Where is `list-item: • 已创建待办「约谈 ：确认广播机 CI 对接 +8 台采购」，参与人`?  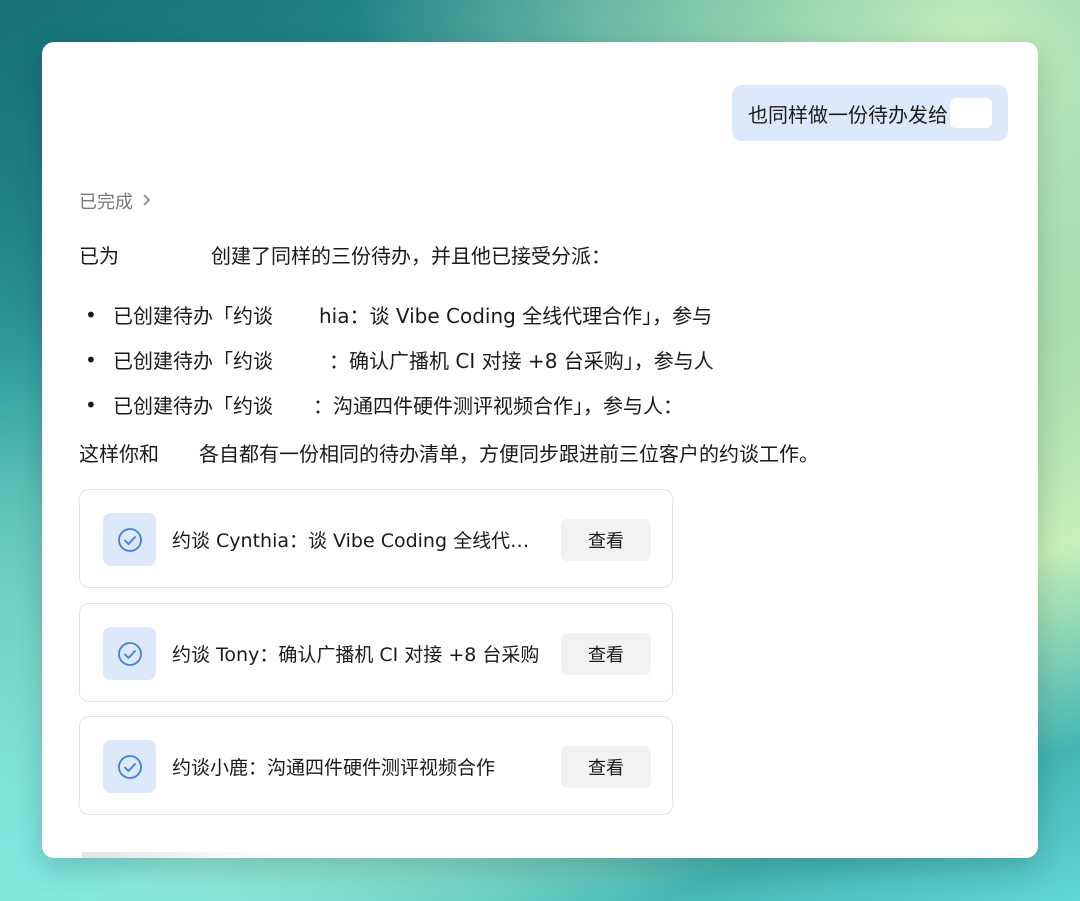 list-item: • 已创建待办「约谈 ：确认广播机 CI 对接 +8 台采购」，参与人 is located at coordinates (409, 359).